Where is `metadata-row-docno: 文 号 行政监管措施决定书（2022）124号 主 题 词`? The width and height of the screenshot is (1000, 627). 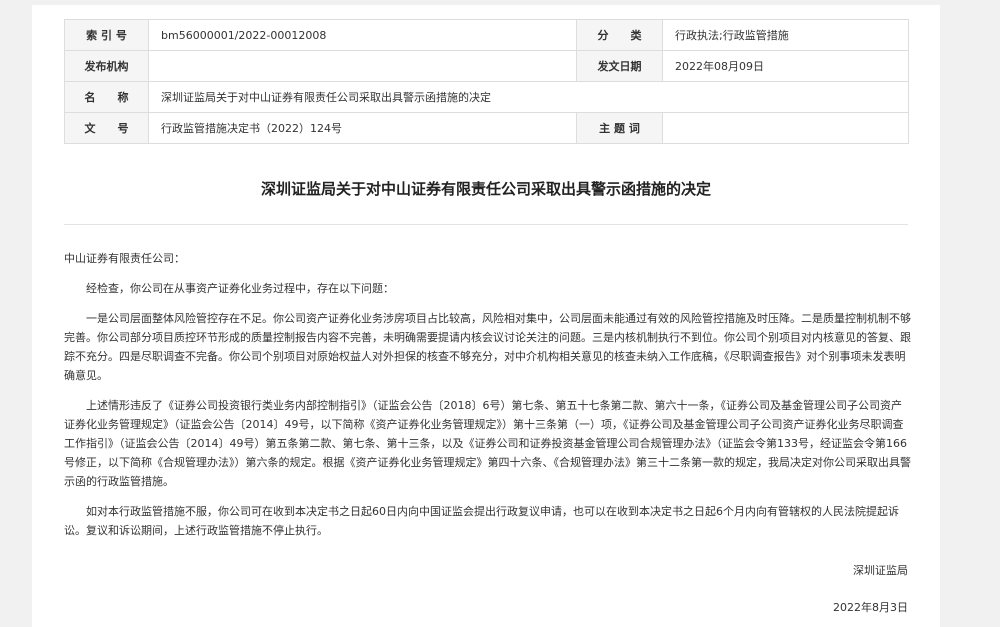
metadata-row-docno: 文 号 行政监管措施决定书（2022）124号 主 题 词 is located at coordinates (486, 128).